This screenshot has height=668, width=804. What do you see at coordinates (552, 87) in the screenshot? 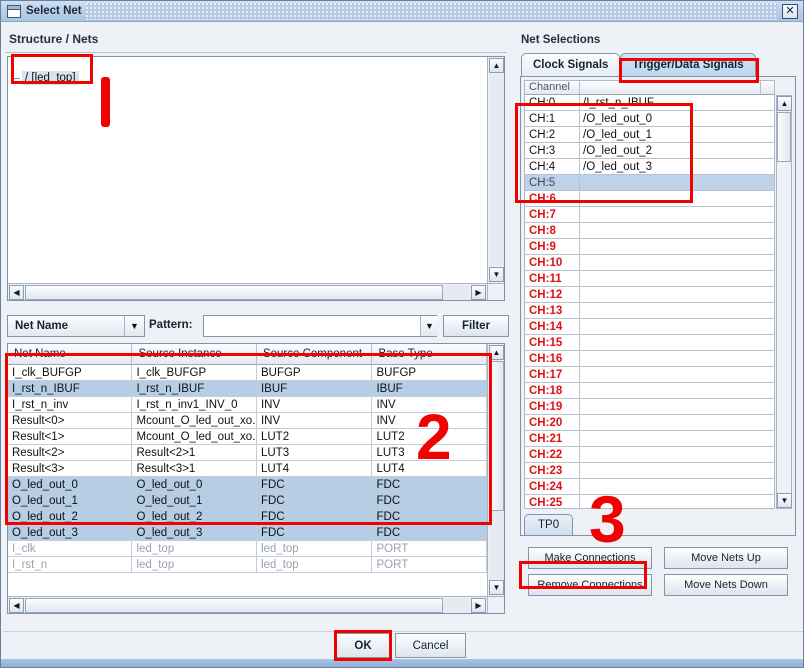
I see `channel-column-header: Channel` at bounding box center [552, 87].